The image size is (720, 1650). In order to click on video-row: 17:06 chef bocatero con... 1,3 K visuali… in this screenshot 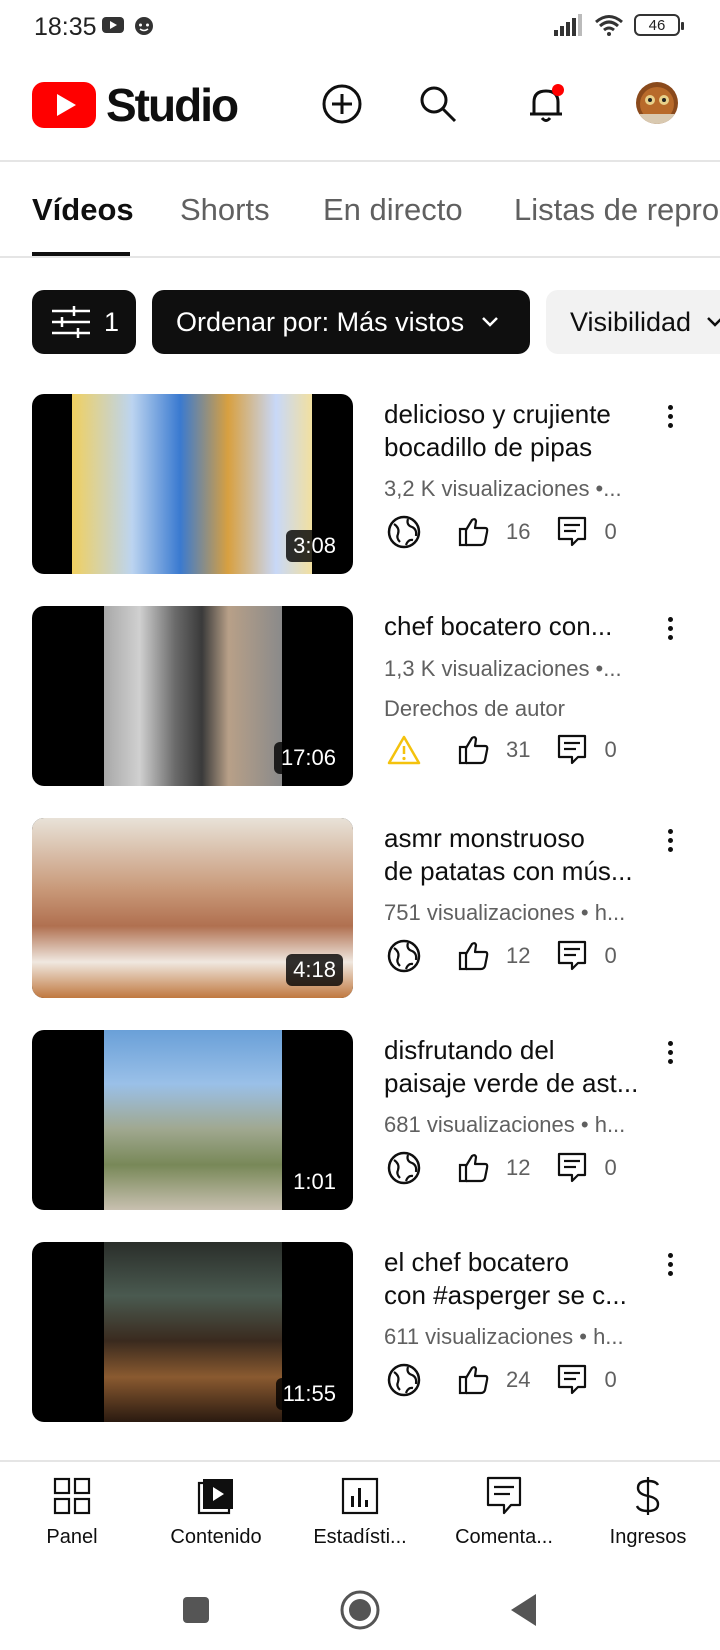, I will do `click(360, 696)`.